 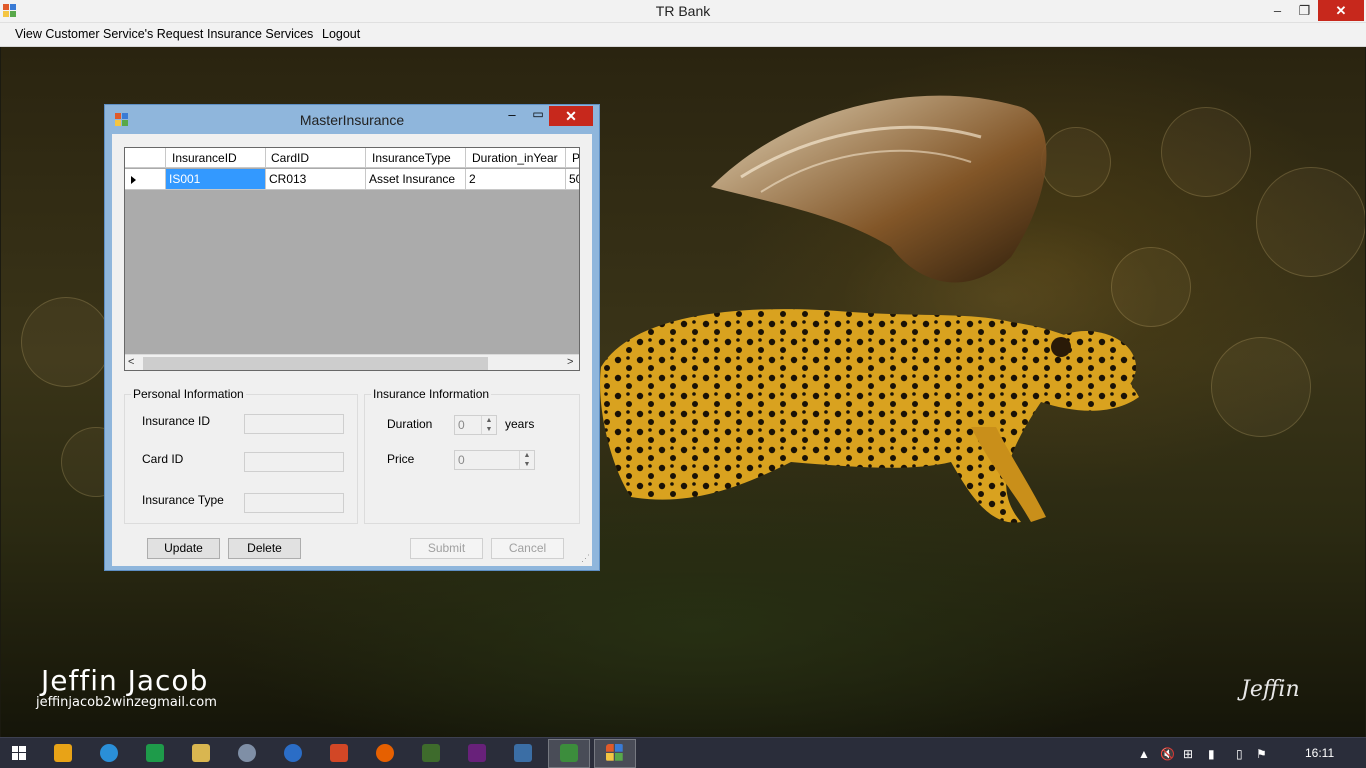 What do you see at coordinates (1319, 753) in the screenshot?
I see `clock: 16:11` at bounding box center [1319, 753].